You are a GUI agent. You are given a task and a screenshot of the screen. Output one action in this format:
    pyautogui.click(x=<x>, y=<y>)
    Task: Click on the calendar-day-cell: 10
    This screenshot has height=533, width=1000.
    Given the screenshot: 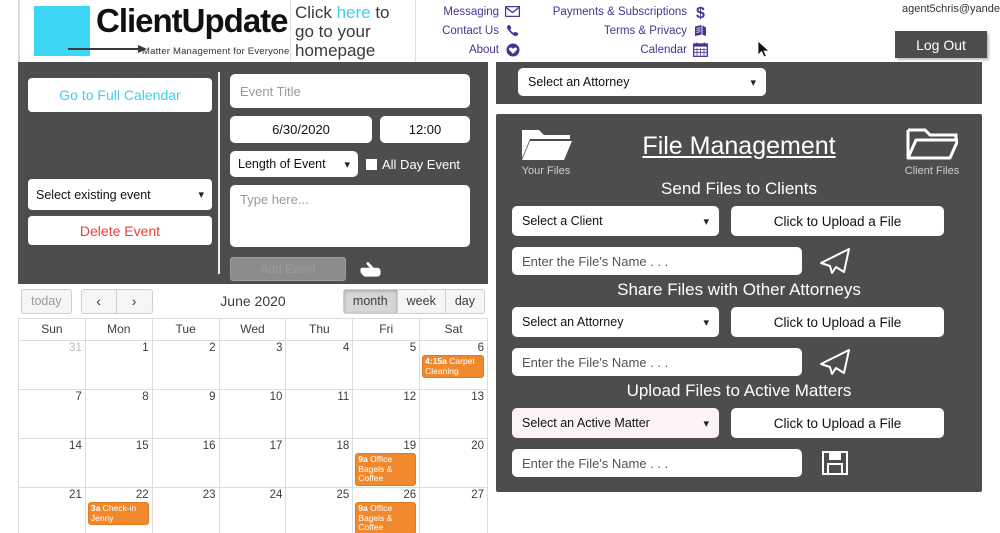 What is the action you would take?
    pyautogui.click(x=253, y=414)
    